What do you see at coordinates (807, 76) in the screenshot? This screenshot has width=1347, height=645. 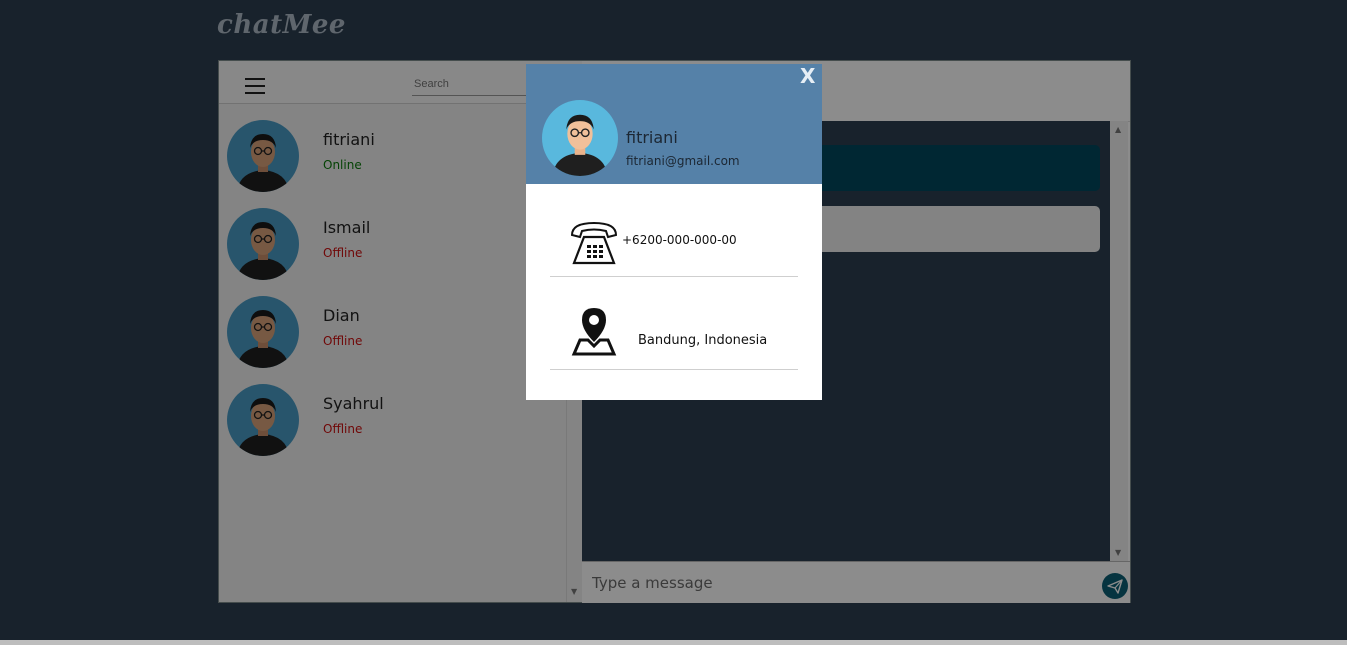 I see `close-button: X` at bounding box center [807, 76].